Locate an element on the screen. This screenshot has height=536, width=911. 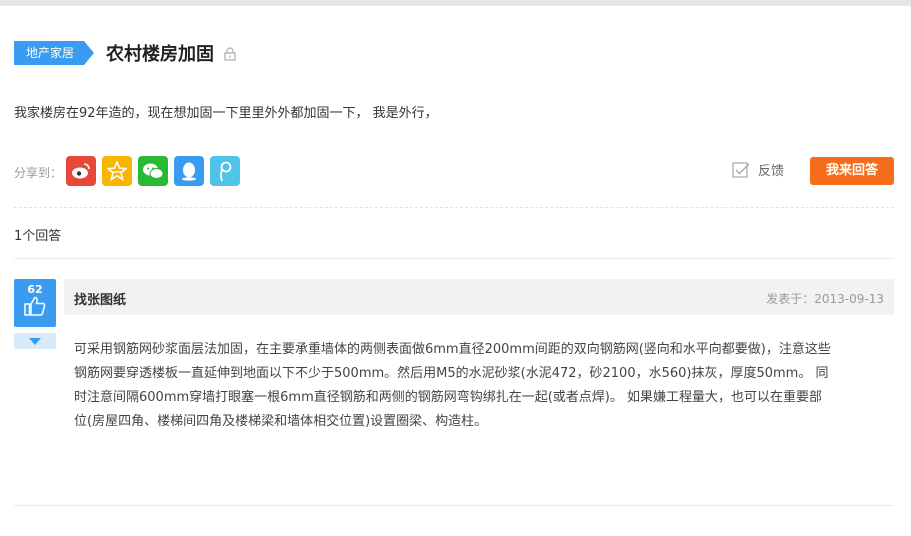
answer-header: 找张图纸 发表于：2013-09-13 is located at coordinates (479, 297).